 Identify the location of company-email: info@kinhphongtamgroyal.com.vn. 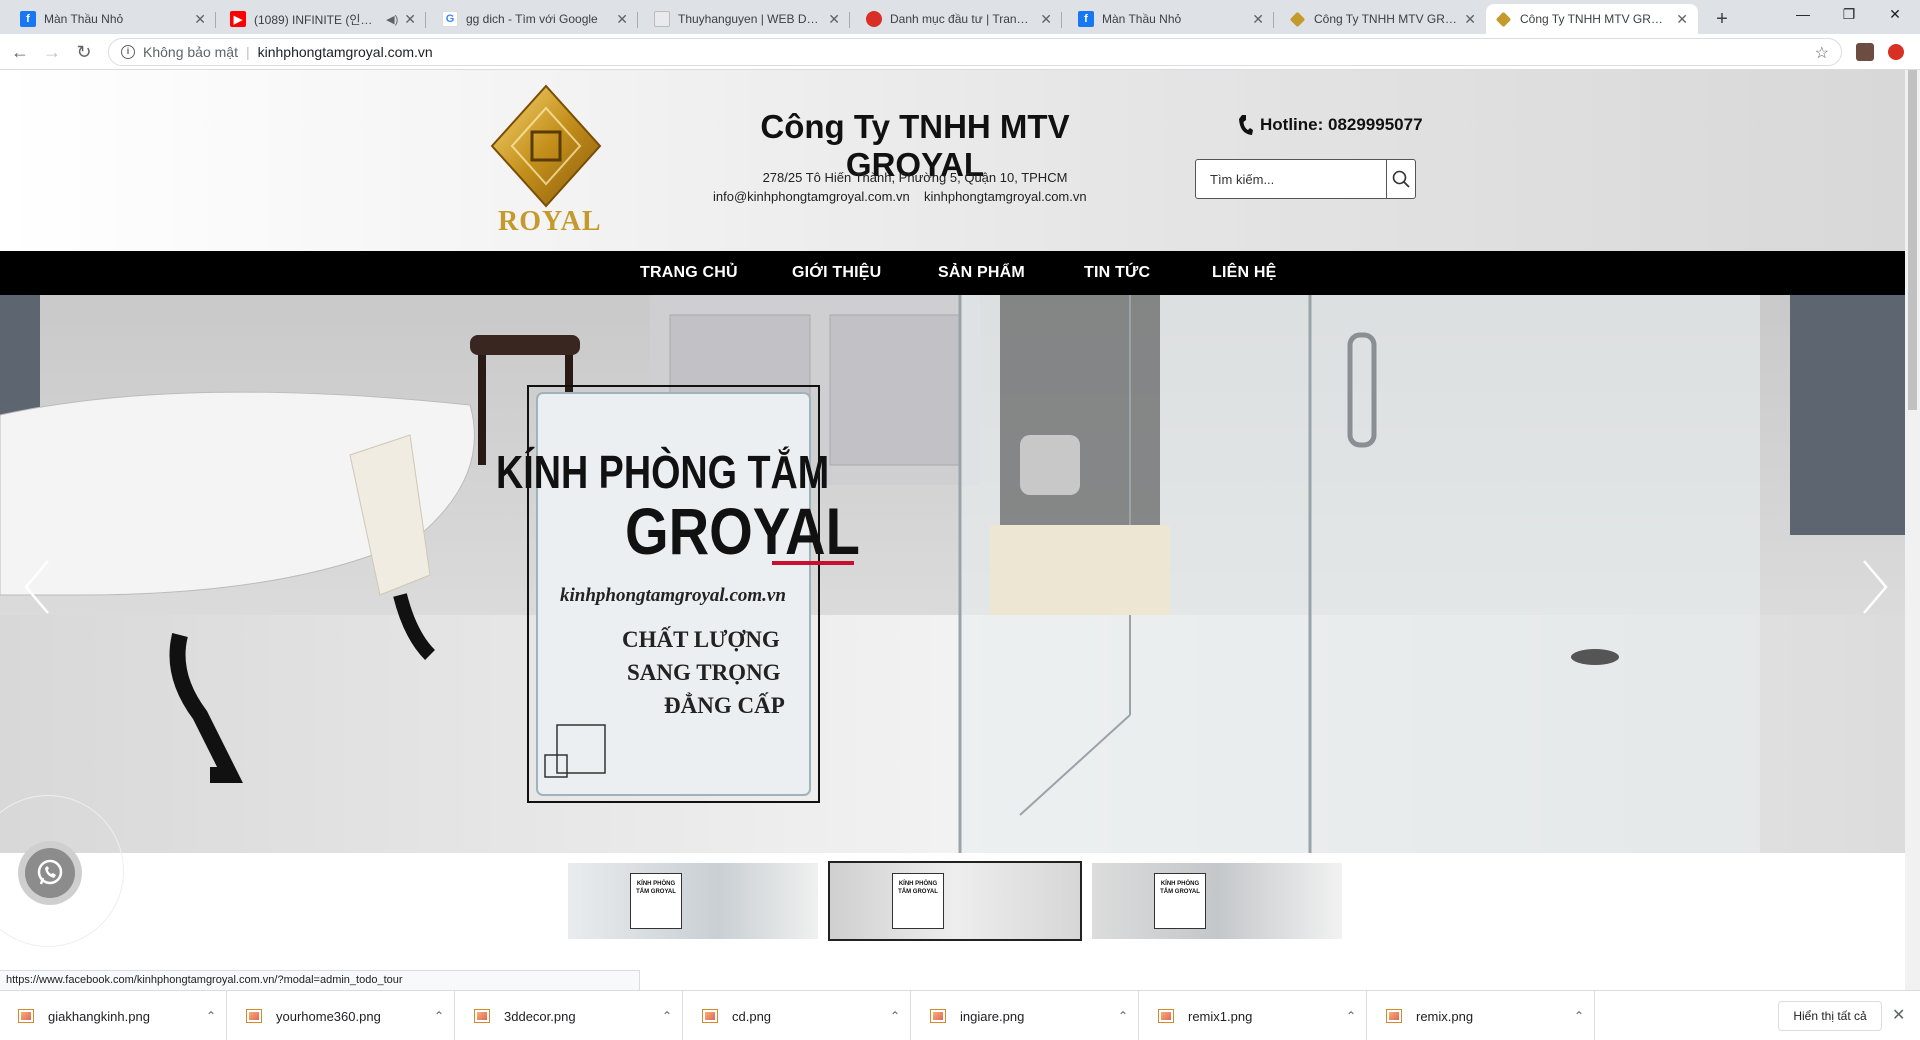
(811, 196).